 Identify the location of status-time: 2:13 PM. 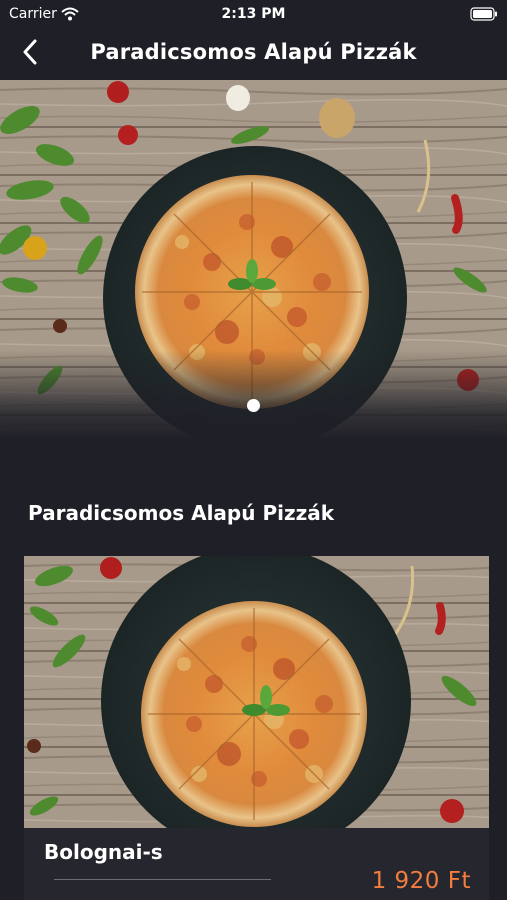
(253, 14).